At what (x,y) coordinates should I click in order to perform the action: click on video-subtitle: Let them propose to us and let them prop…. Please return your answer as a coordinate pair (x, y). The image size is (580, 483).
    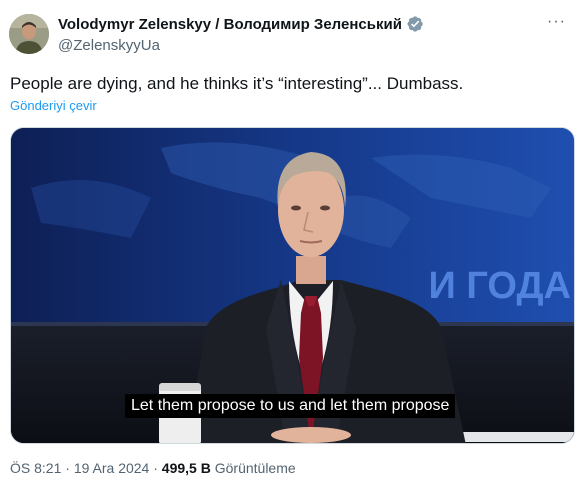
    Looking at the image, I should click on (290, 406).